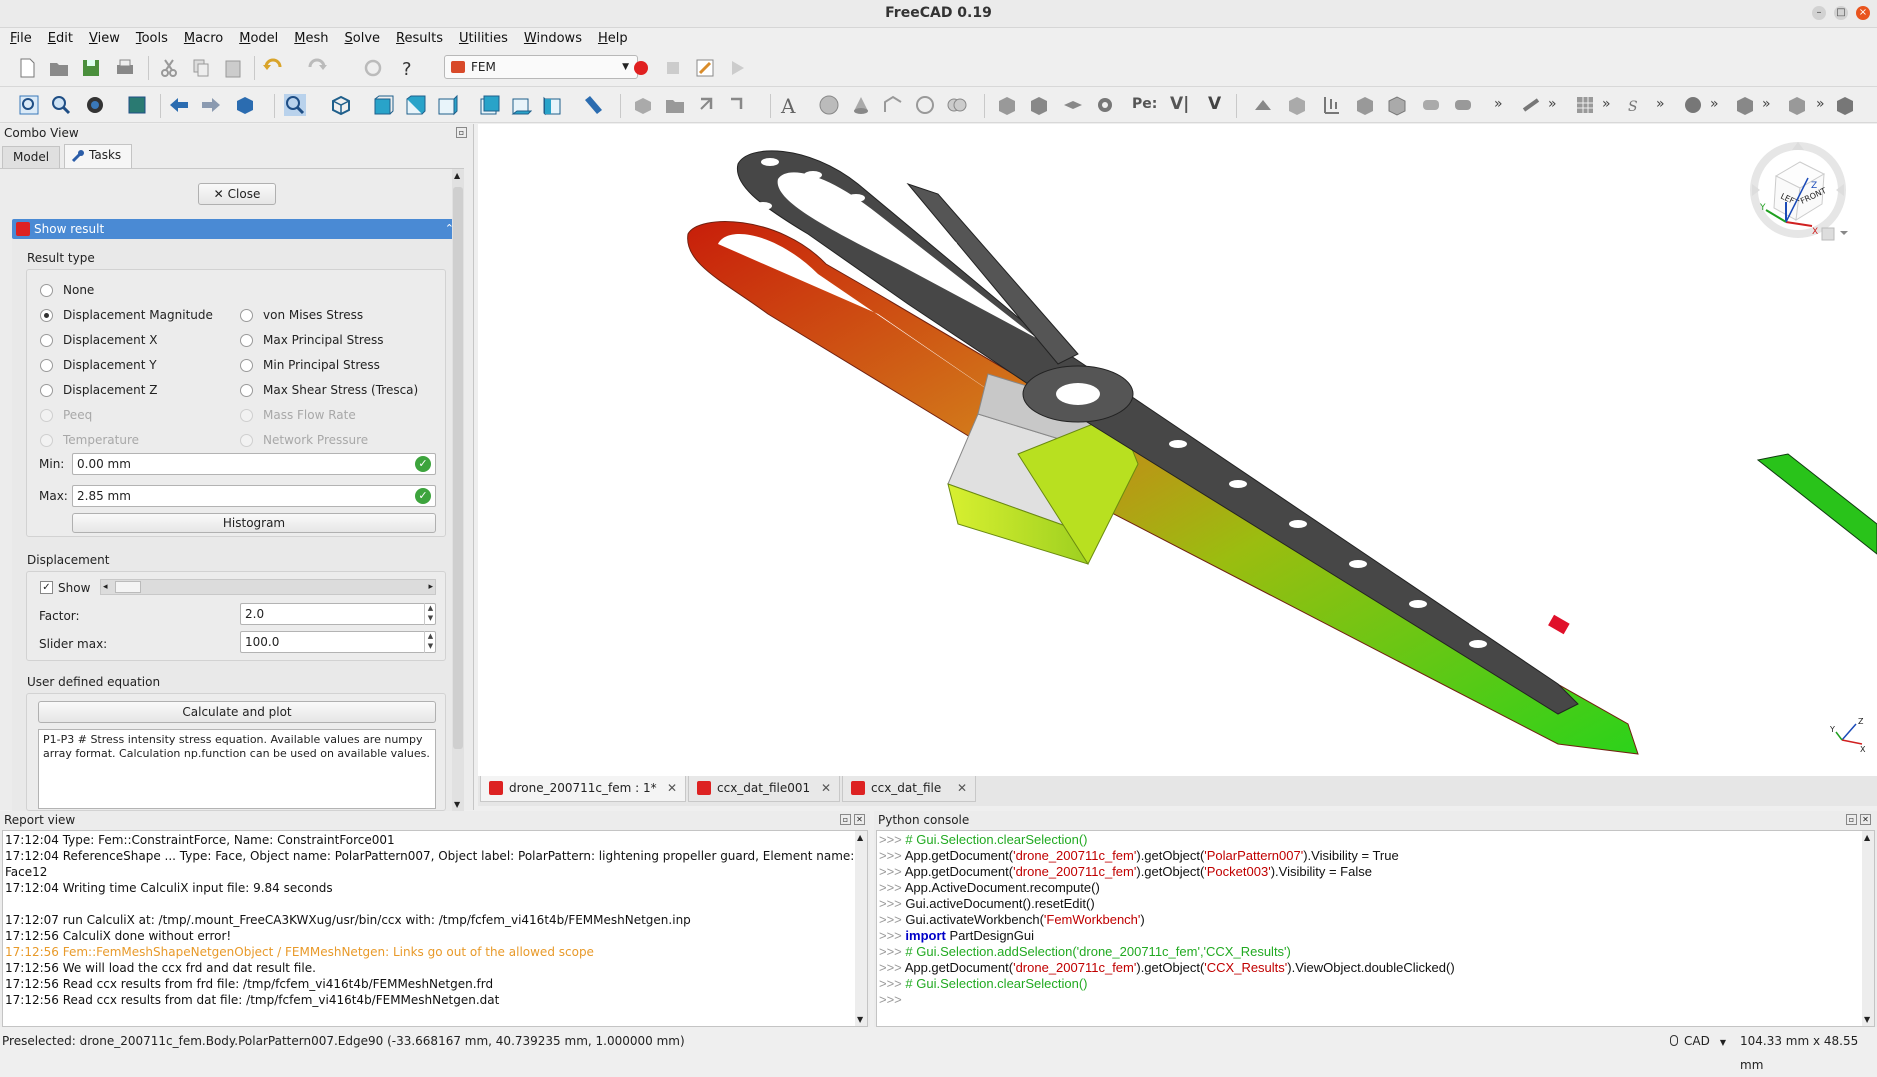 The height and width of the screenshot is (1077, 1877). I want to click on v-label: V, so click(1214, 104).